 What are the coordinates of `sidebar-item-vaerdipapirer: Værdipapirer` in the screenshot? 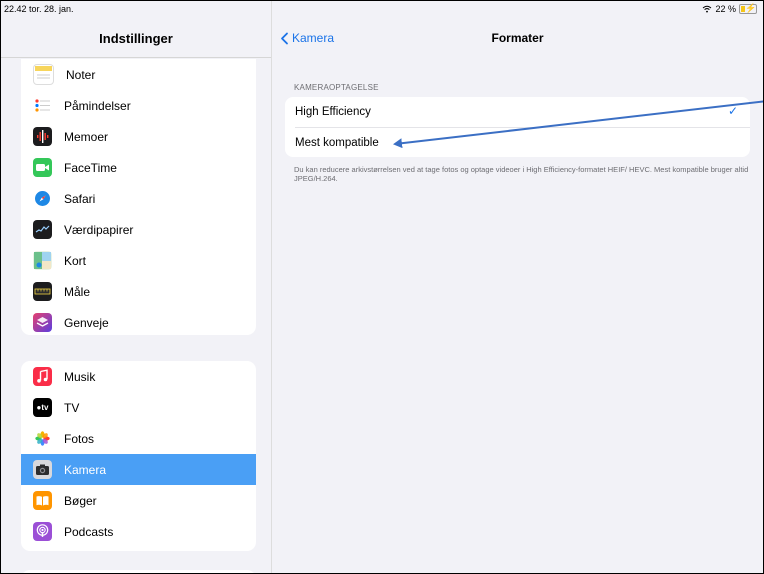 It's located at (138, 229).